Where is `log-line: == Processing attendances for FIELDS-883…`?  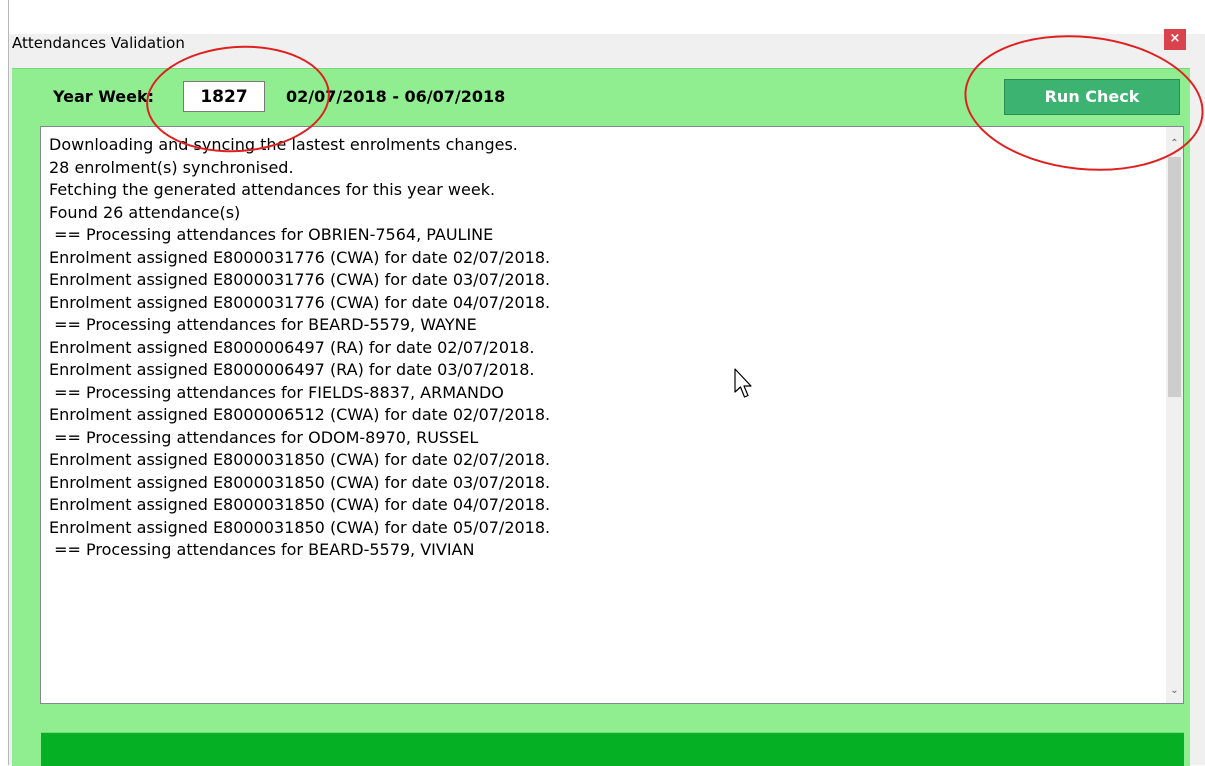
log-line: == Processing attendances for FIELDS-883… is located at coordinates (276, 392).